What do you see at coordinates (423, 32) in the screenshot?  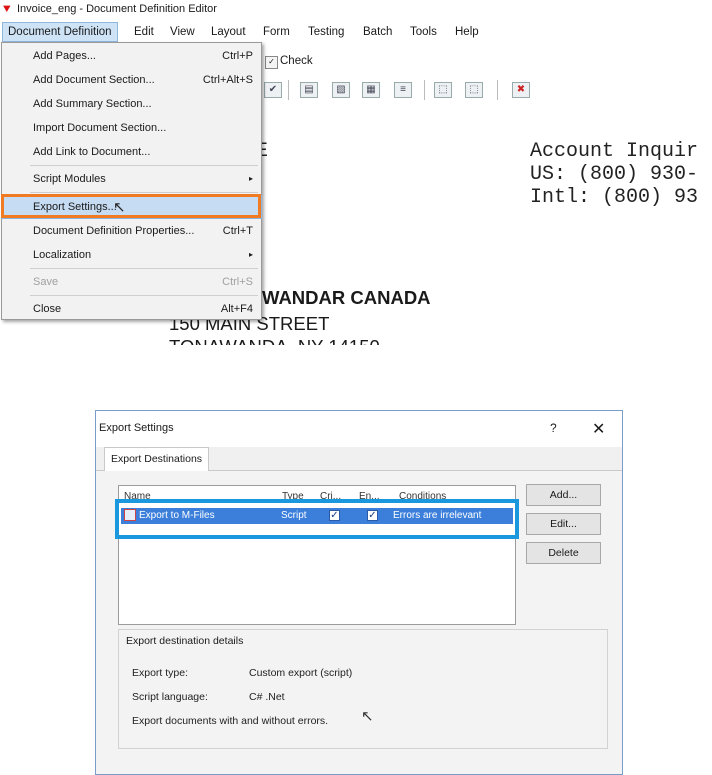 I see `menu-tools: Tools` at bounding box center [423, 32].